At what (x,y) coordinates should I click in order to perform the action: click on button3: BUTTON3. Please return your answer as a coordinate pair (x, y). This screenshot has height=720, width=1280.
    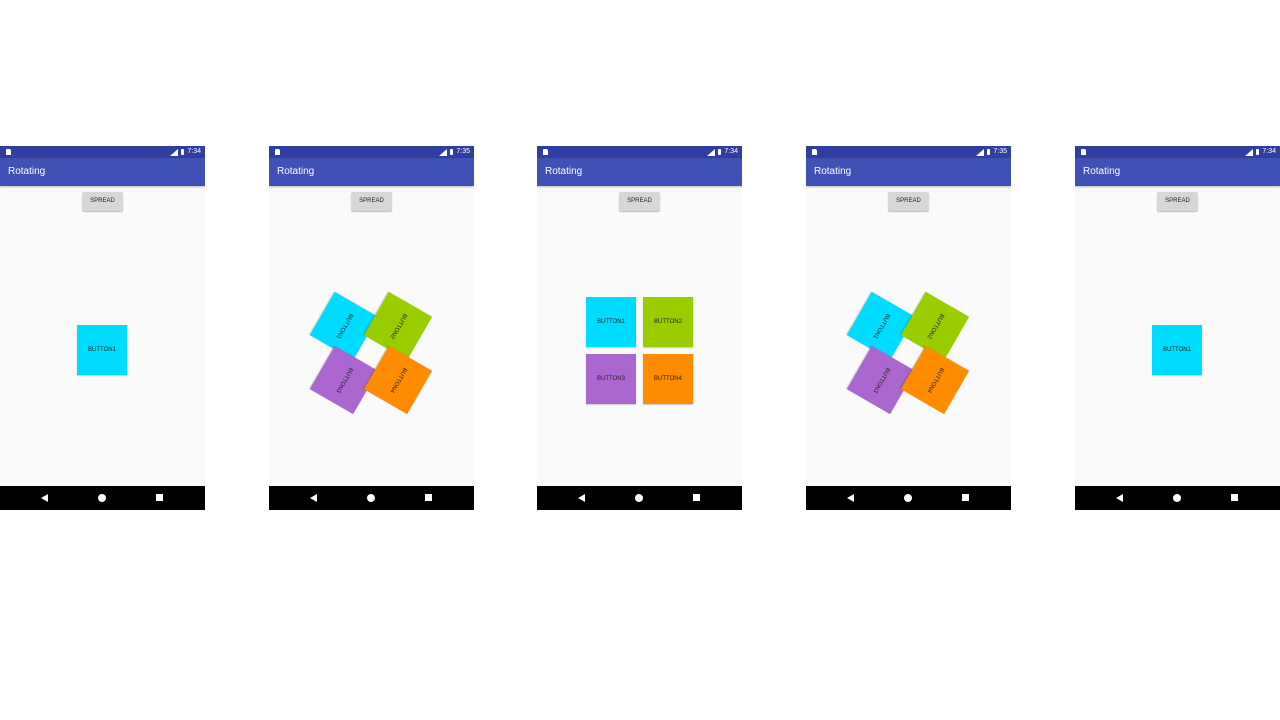
    Looking at the image, I should click on (611, 379).